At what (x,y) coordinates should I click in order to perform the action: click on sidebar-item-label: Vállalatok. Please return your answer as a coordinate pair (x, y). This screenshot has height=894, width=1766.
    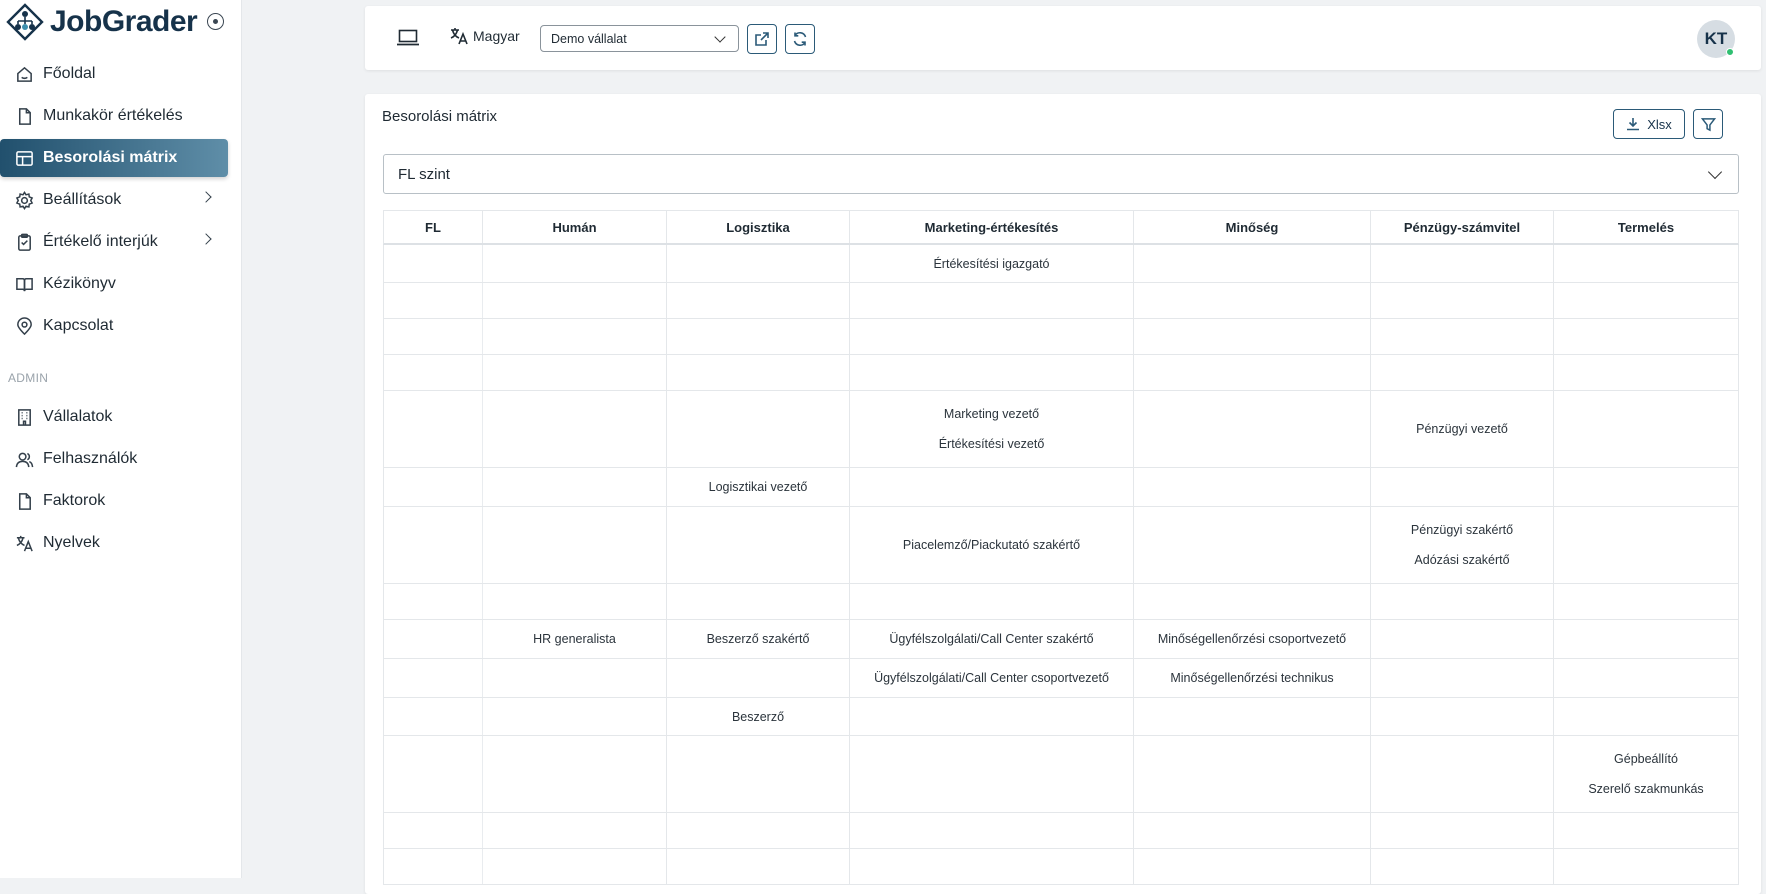
    Looking at the image, I should click on (78, 416).